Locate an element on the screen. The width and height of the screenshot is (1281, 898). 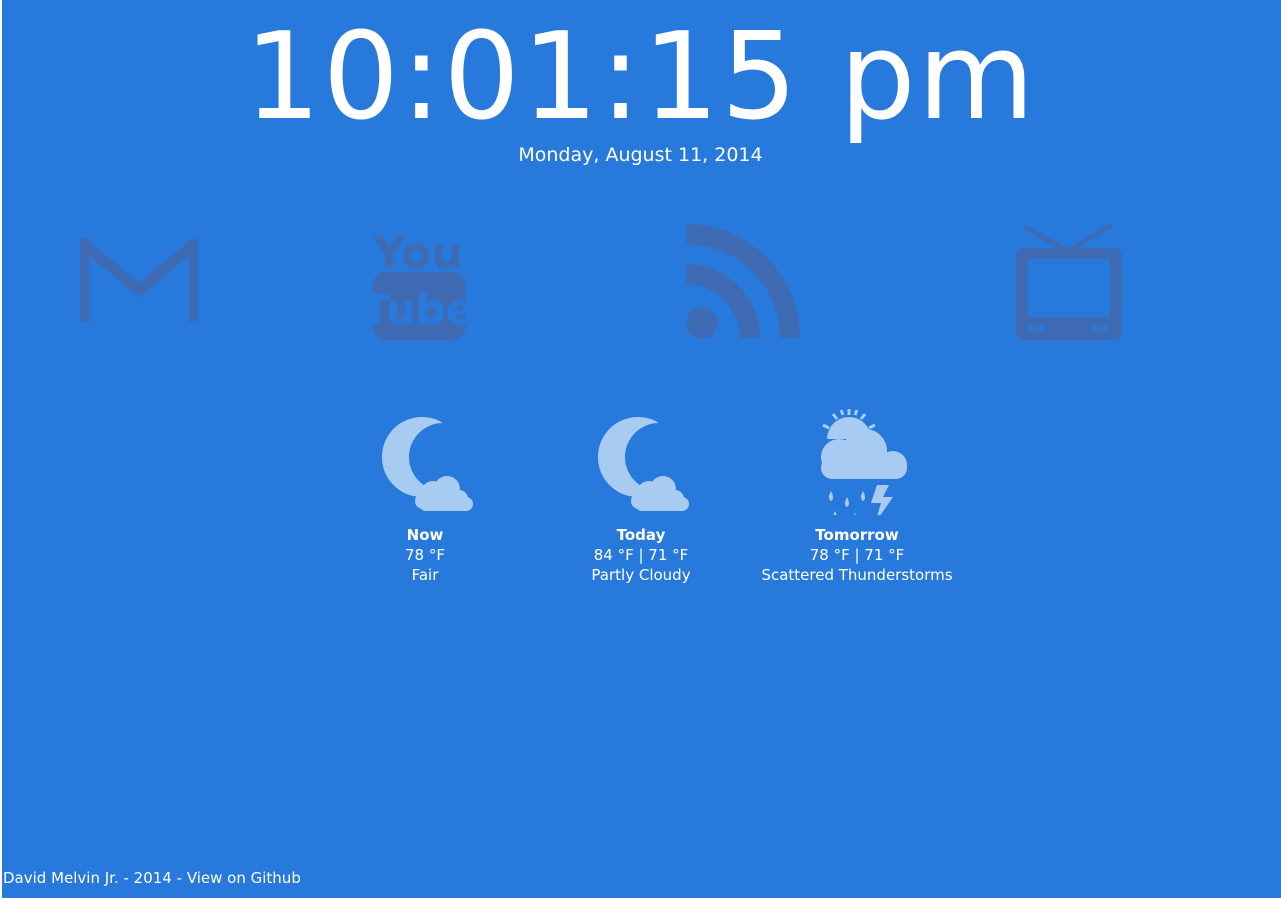
weather-now: Now 78 °F Fair is located at coordinates (425, 495).